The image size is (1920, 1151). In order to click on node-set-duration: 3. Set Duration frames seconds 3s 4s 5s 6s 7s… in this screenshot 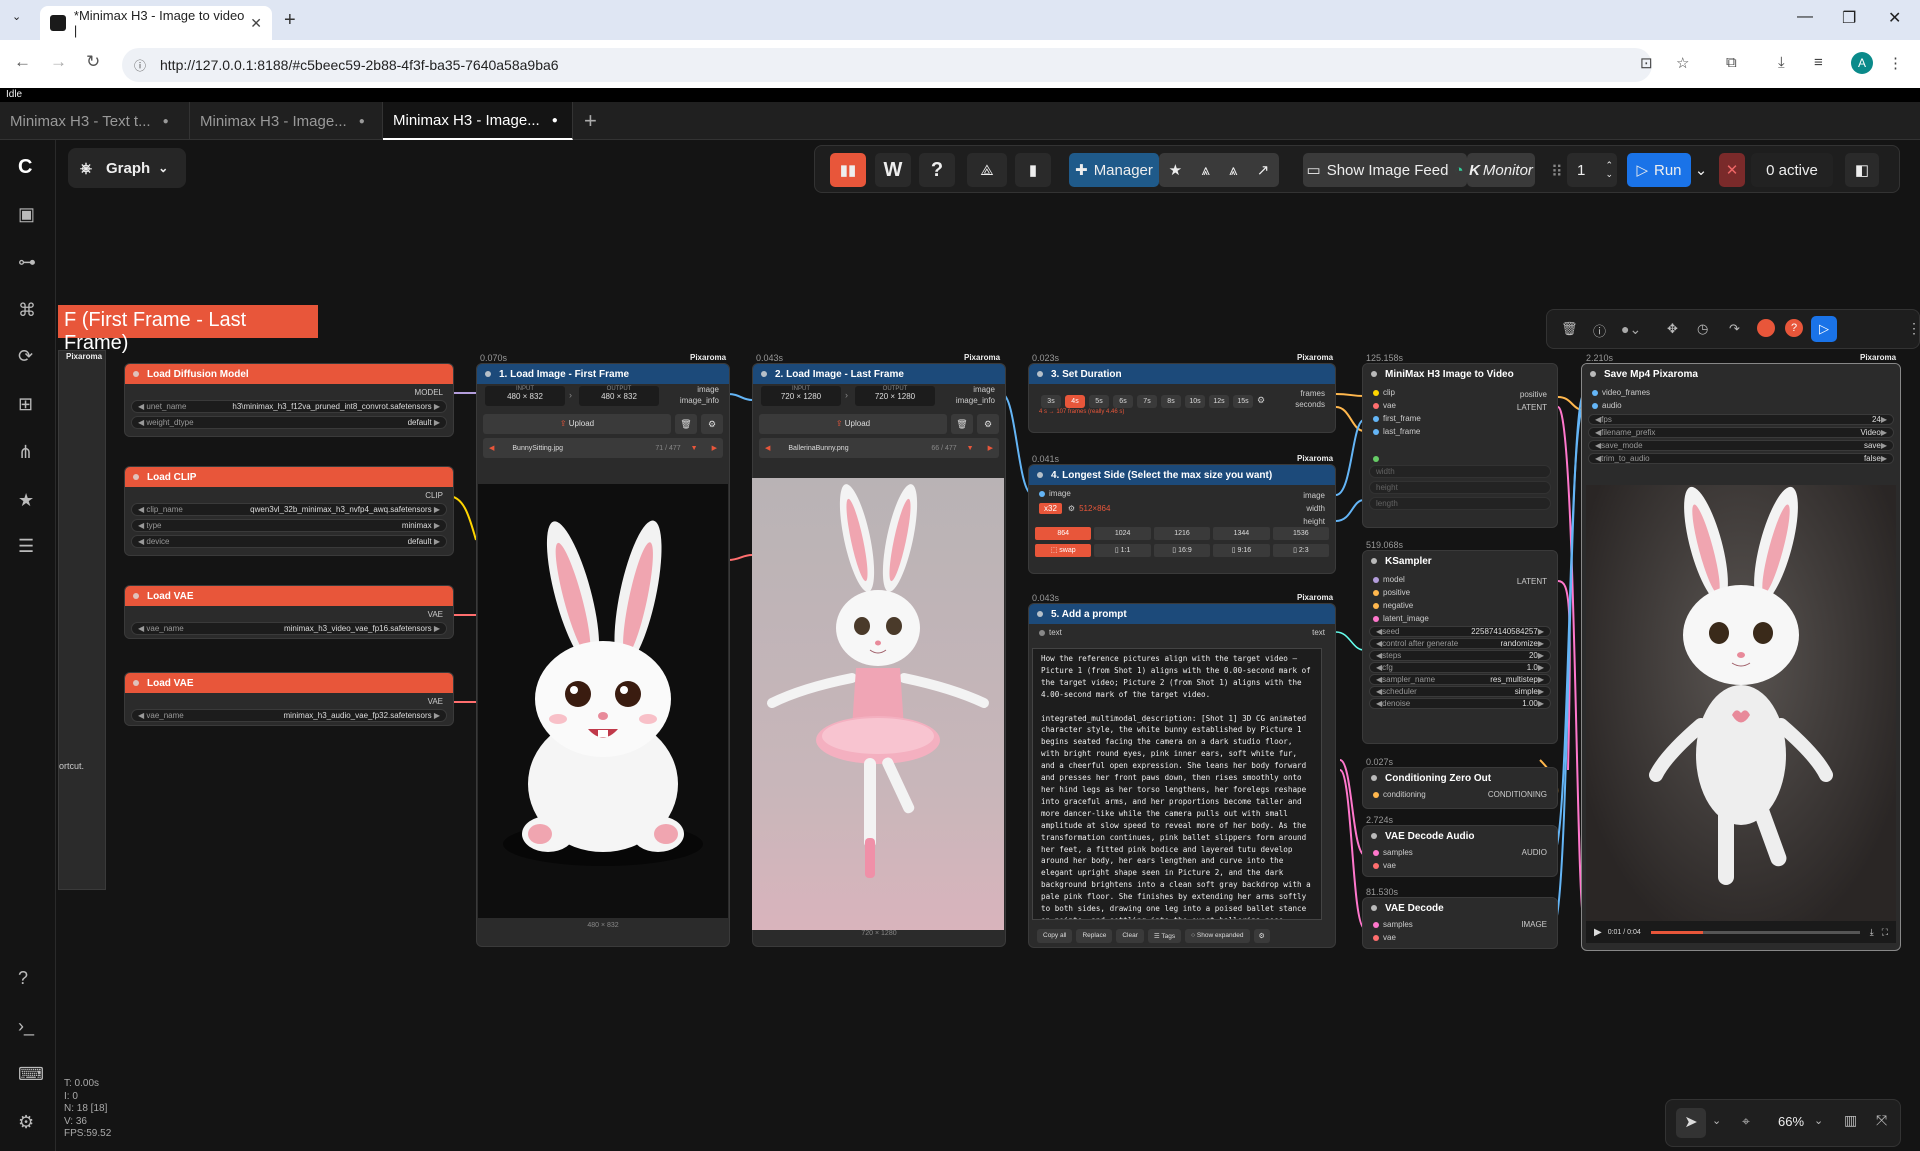, I will do `click(1182, 398)`.